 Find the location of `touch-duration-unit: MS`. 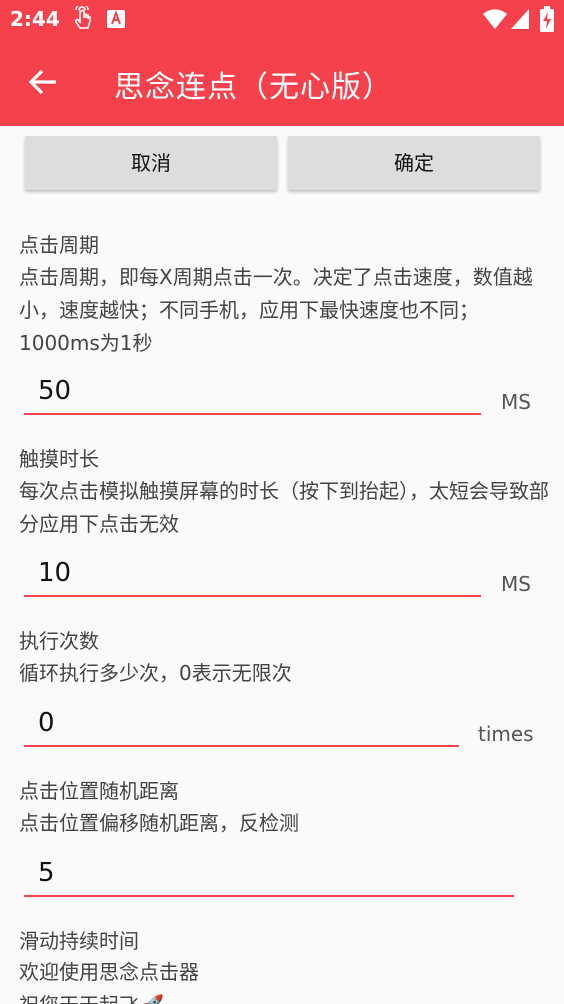

touch-duration-unit: MS is located at coordinates (516, 584).